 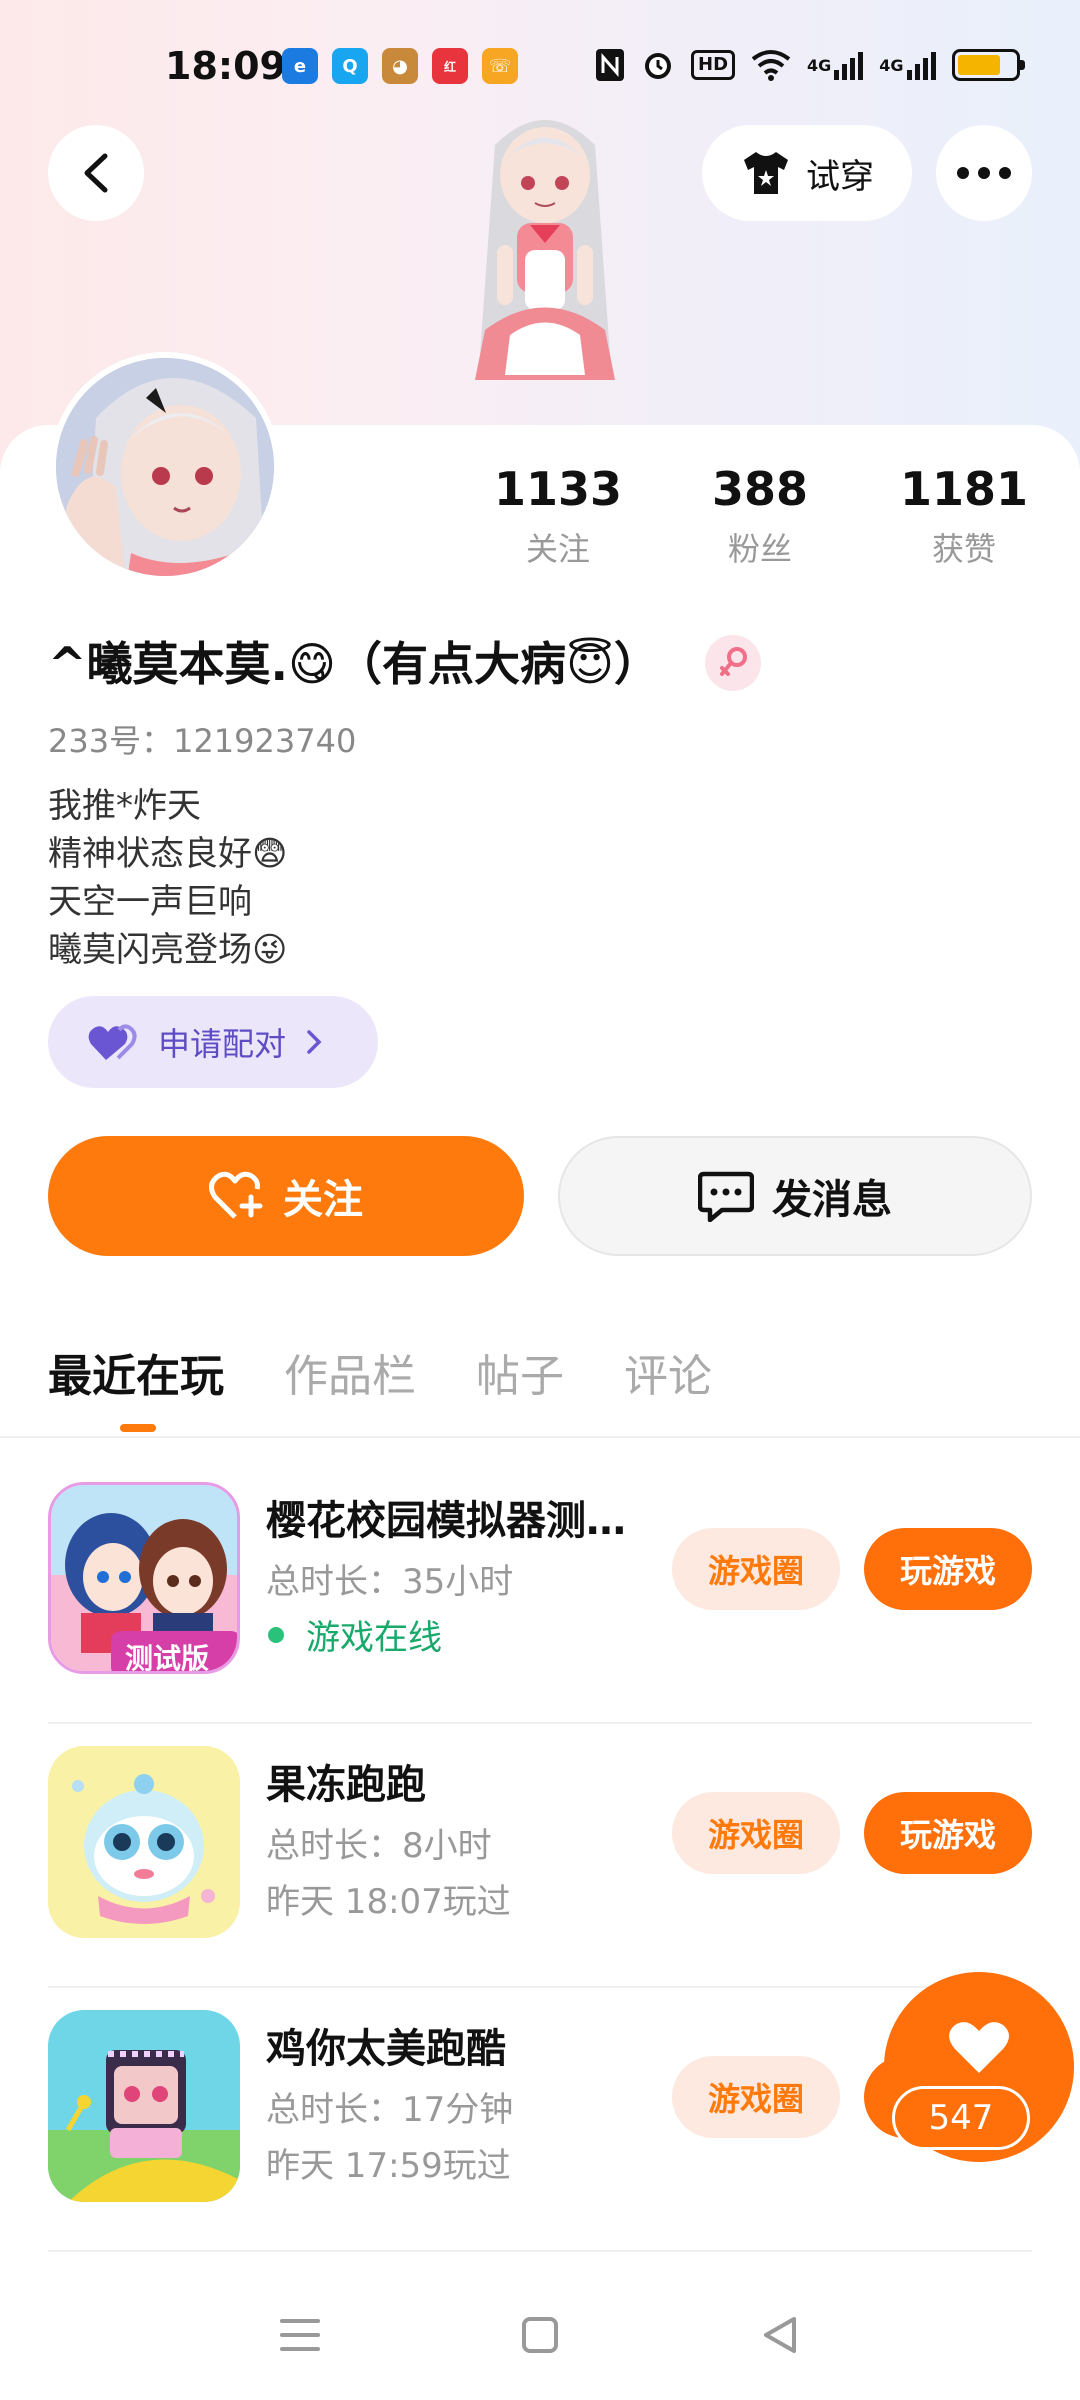 What do you see at coordinates (771, 65) in the screenshot?
I see `wifi-icon` at bounding box center [771, 65].